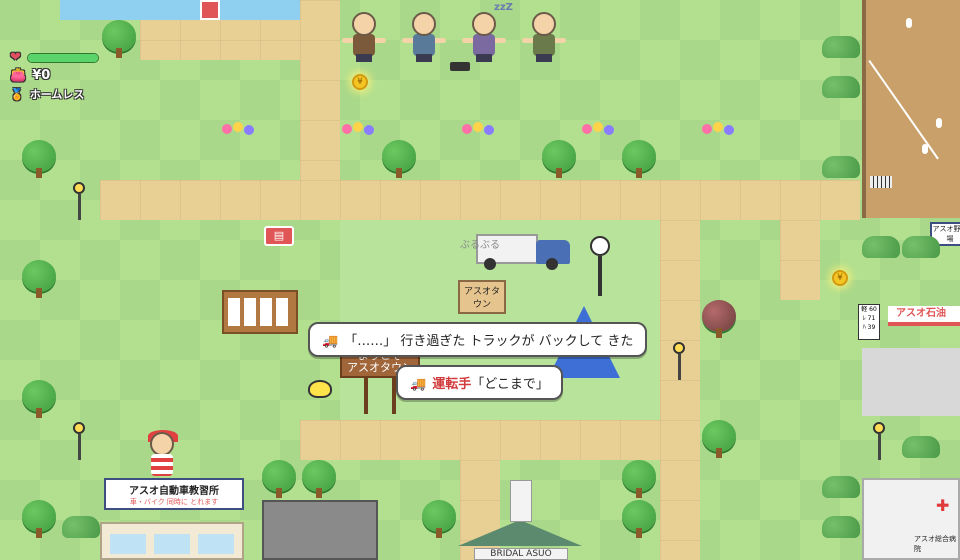  Describe the element at coordinates (172, 541) in the screenshot. I see `driving-school-building` at that location.